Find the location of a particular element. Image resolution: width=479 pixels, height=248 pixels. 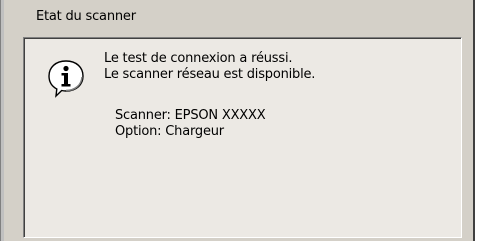

window-bottom-border is located at coordinates (239, 244).